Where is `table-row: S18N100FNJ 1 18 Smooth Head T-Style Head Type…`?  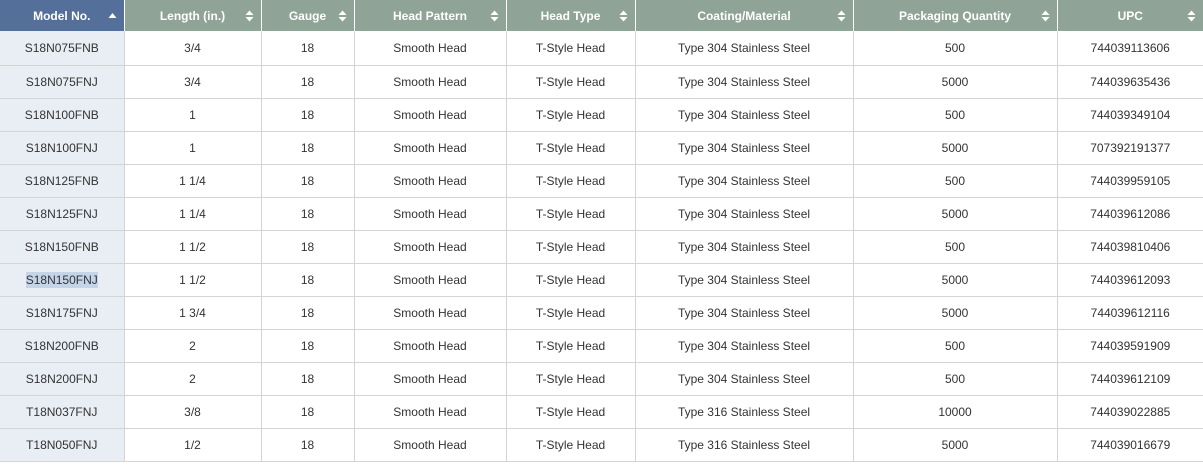 table-row: S18N100FNJ 1 18 Smooth Head T-Style Head Type… is located at coordinates (601, 148).